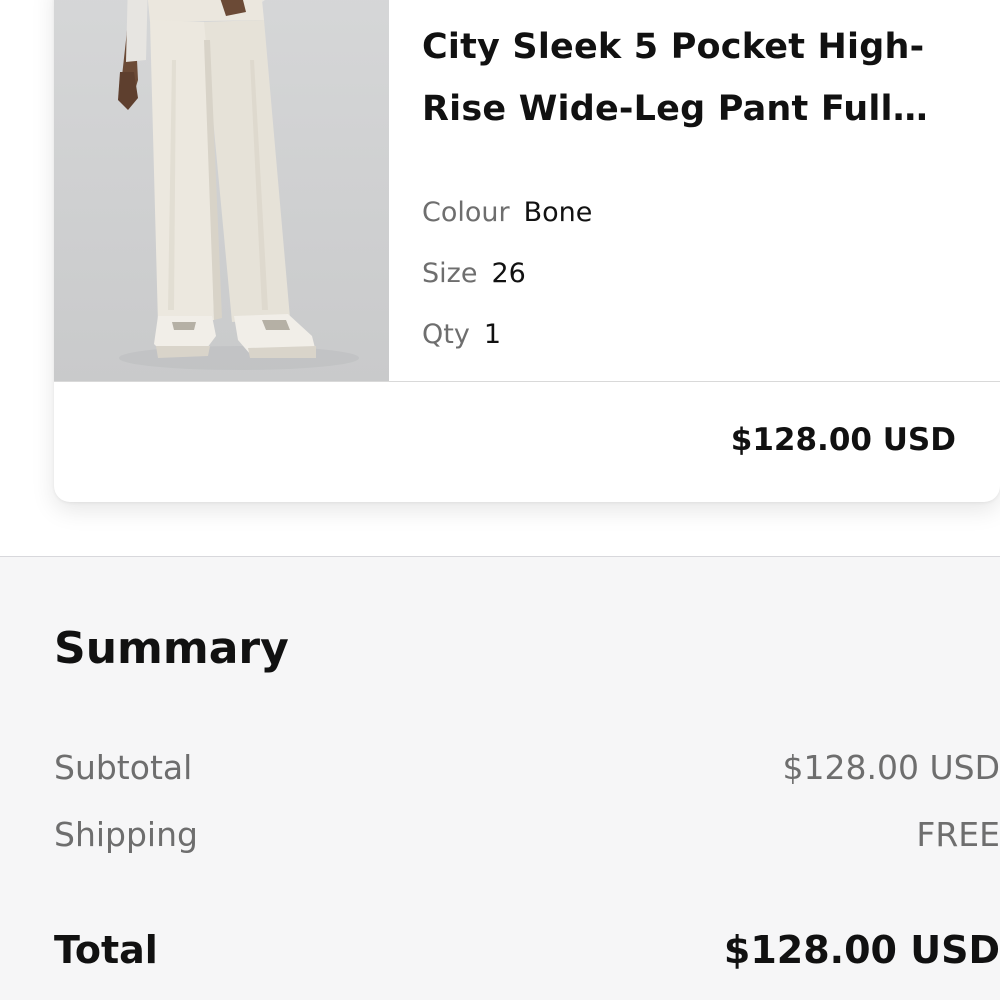 The height and width of the screenshot is (1000, 1000). Describe the element at coordinates (123, 767) in the screenshot. I see `subtotal-label: Subtotal` at that location.